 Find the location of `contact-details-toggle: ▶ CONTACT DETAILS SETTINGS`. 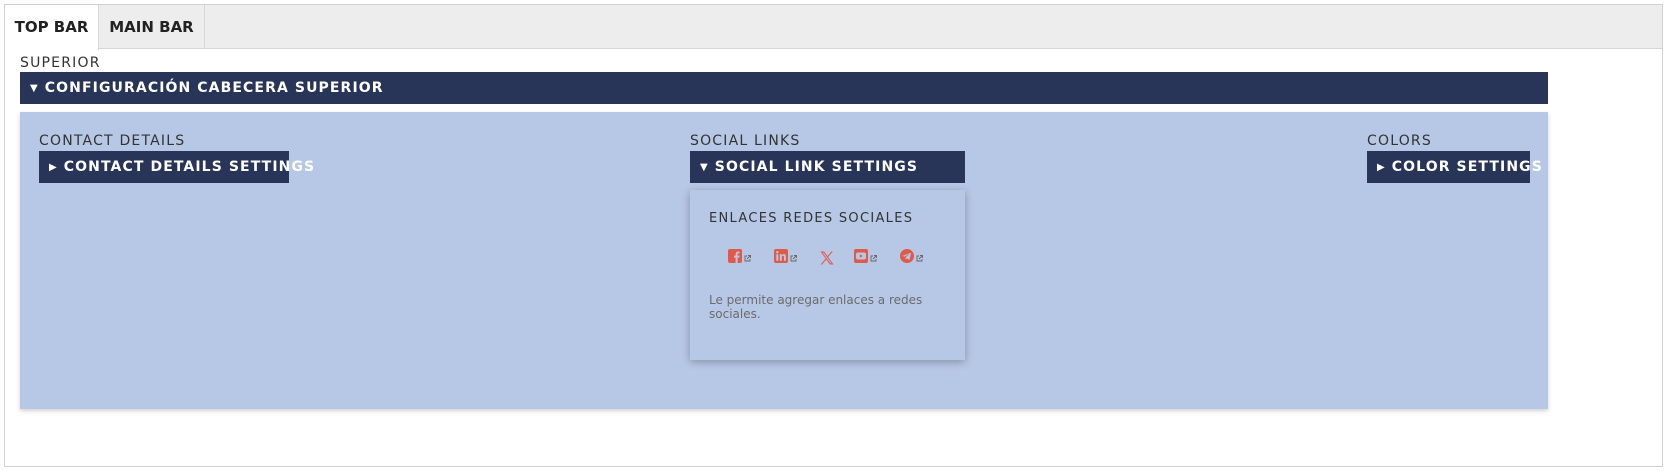

contact-details-toggle: ▶ CONTACT DETAILS SETTINGS is located at coordinates (176, 167).